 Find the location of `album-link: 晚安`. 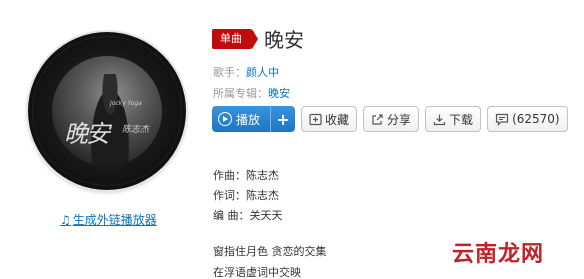

album-link: 晚安 is located at coordinates (279, 93).